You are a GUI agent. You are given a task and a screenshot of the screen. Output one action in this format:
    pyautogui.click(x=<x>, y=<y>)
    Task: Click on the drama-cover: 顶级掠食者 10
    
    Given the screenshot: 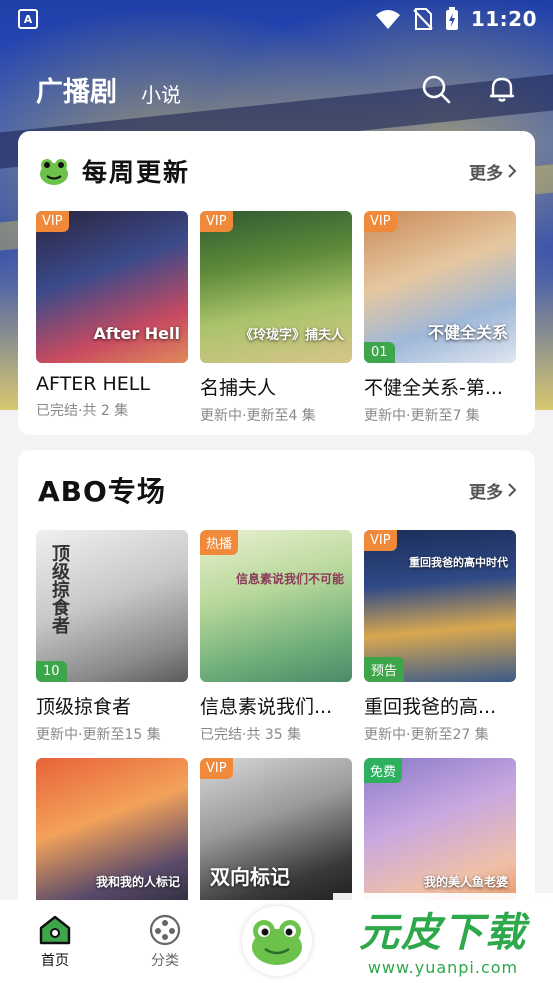 What is the action you would take?
    pyautogui.click(x=112, y=606)
    